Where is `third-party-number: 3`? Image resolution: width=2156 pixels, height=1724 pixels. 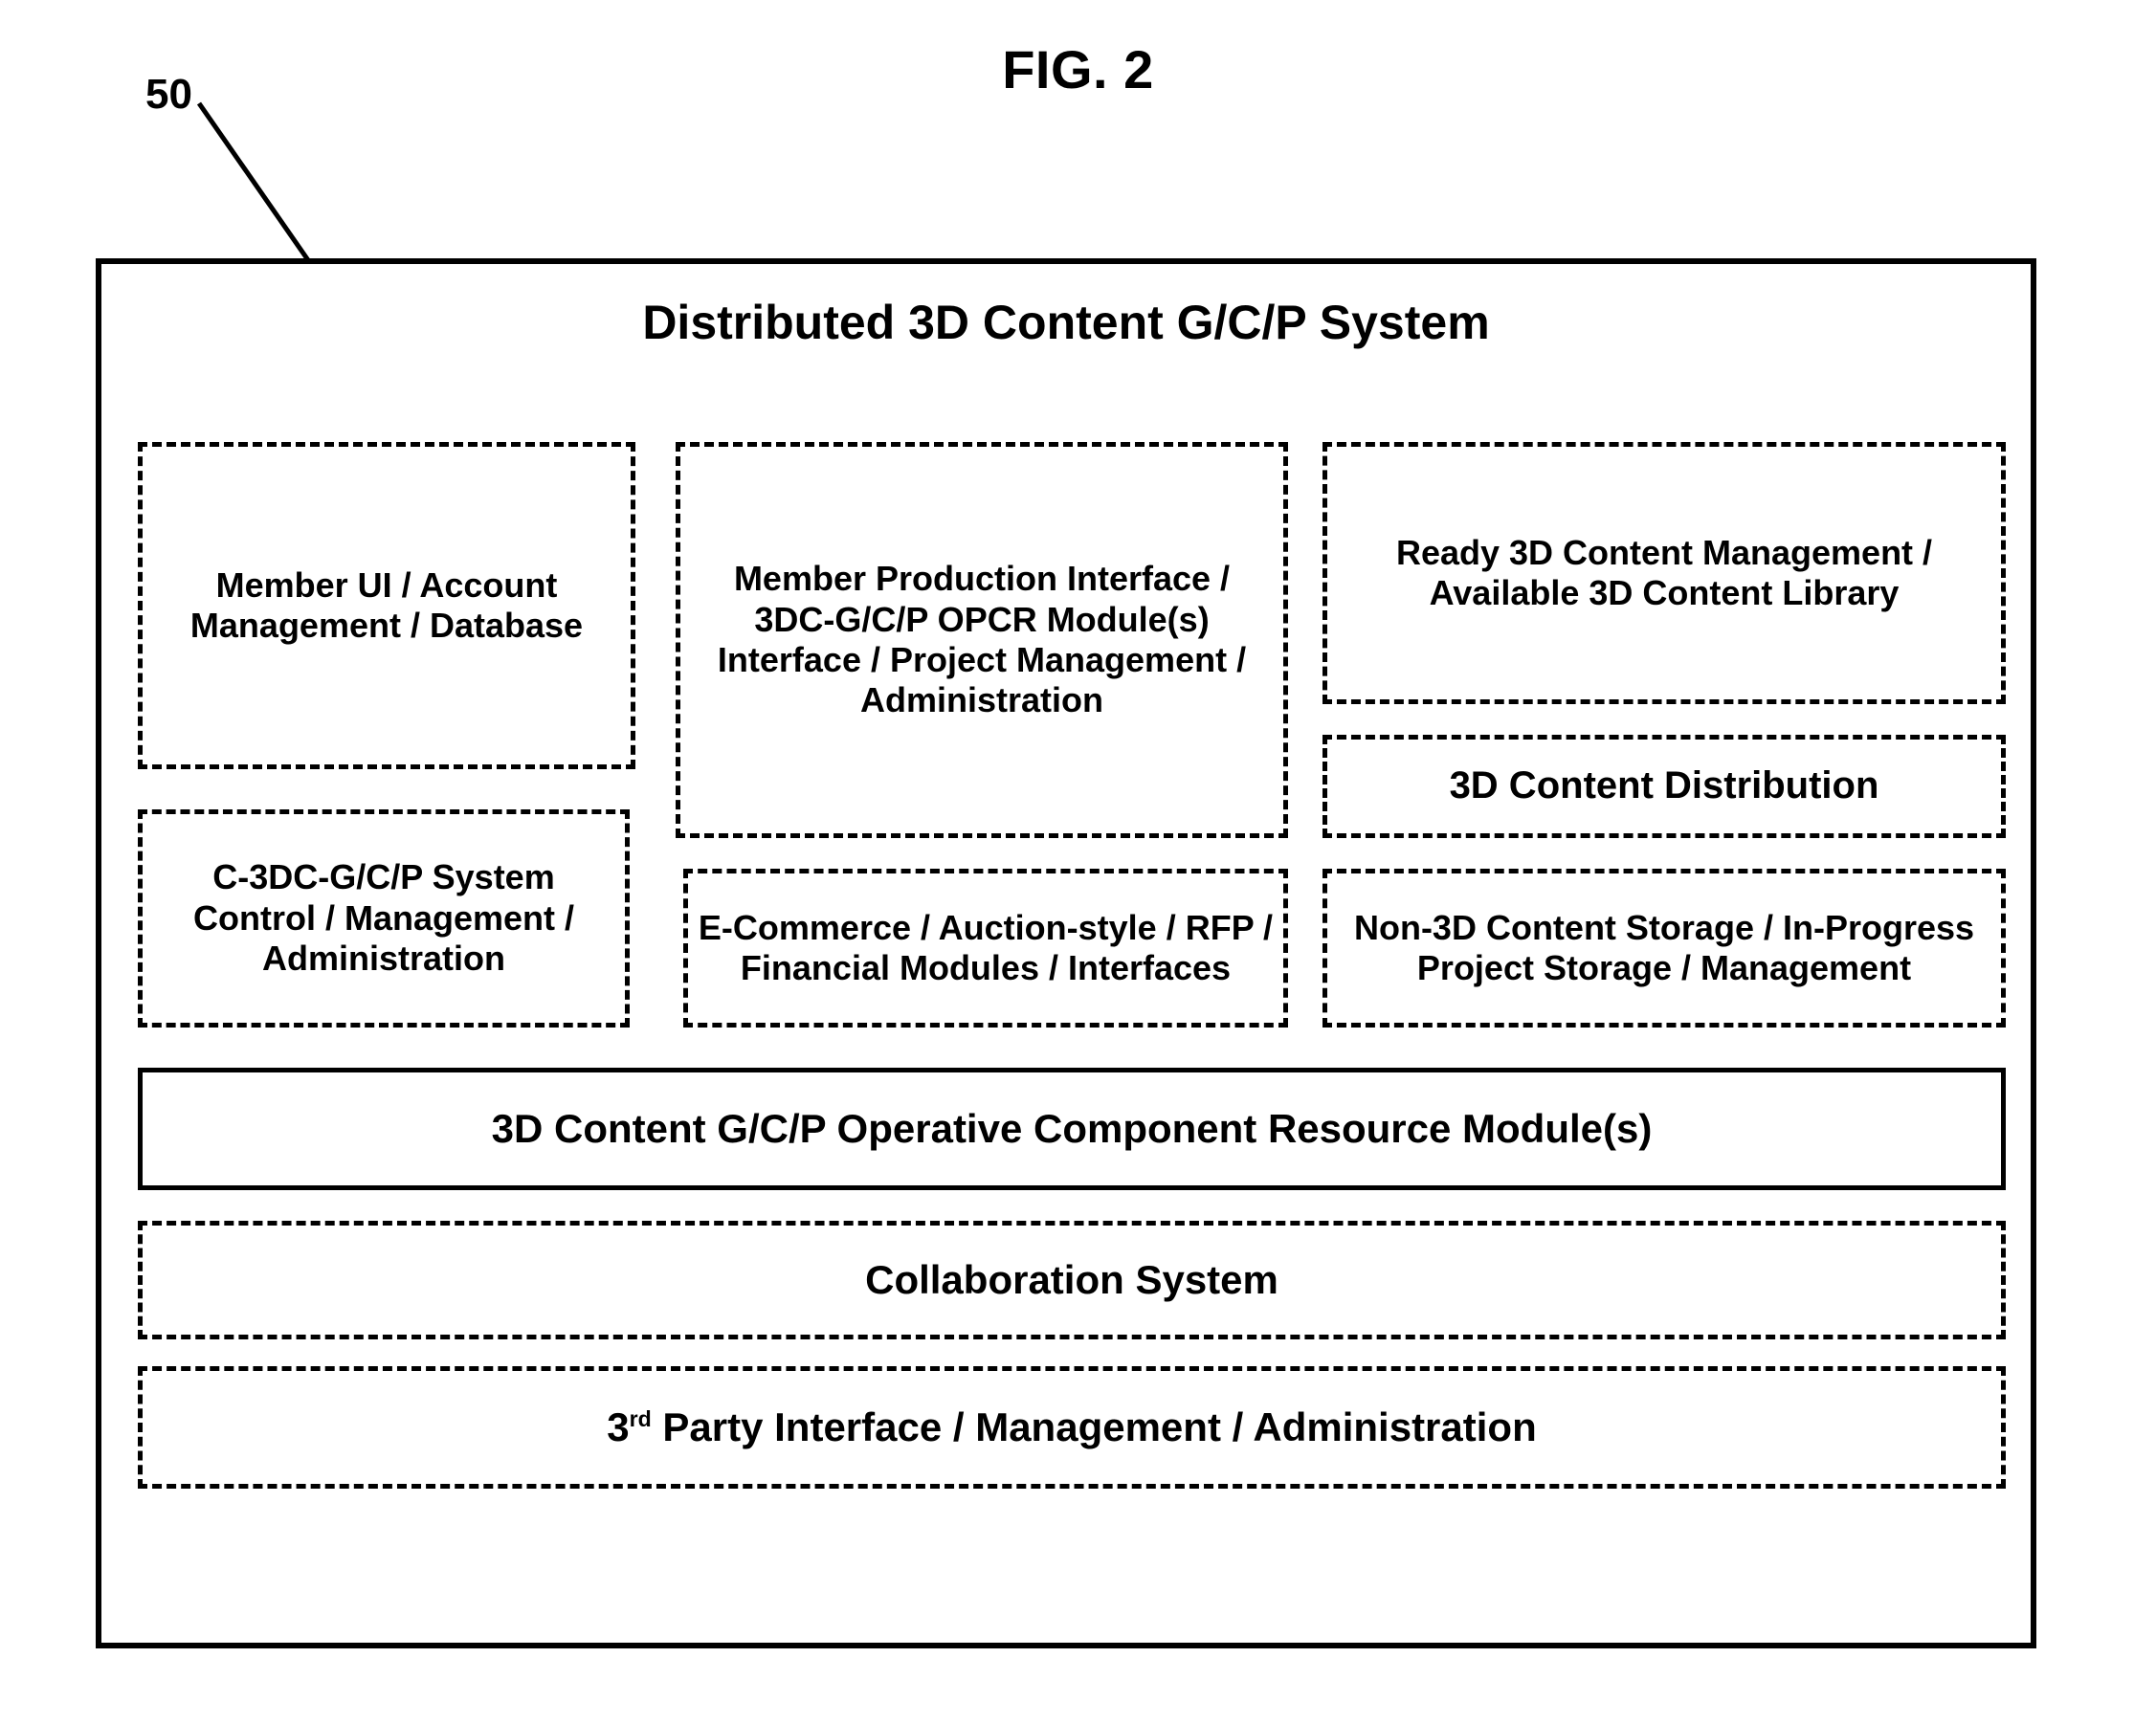 third-party-number: 3 is located at coordinates (618, 1427).